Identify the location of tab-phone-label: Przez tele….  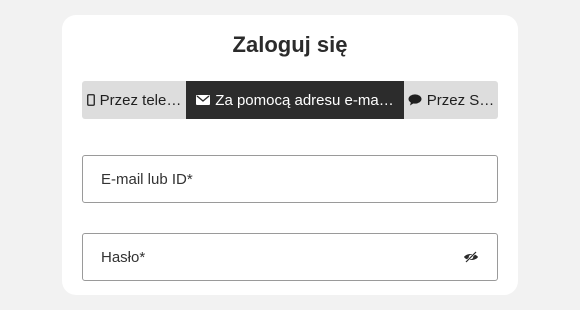
(140, 100).